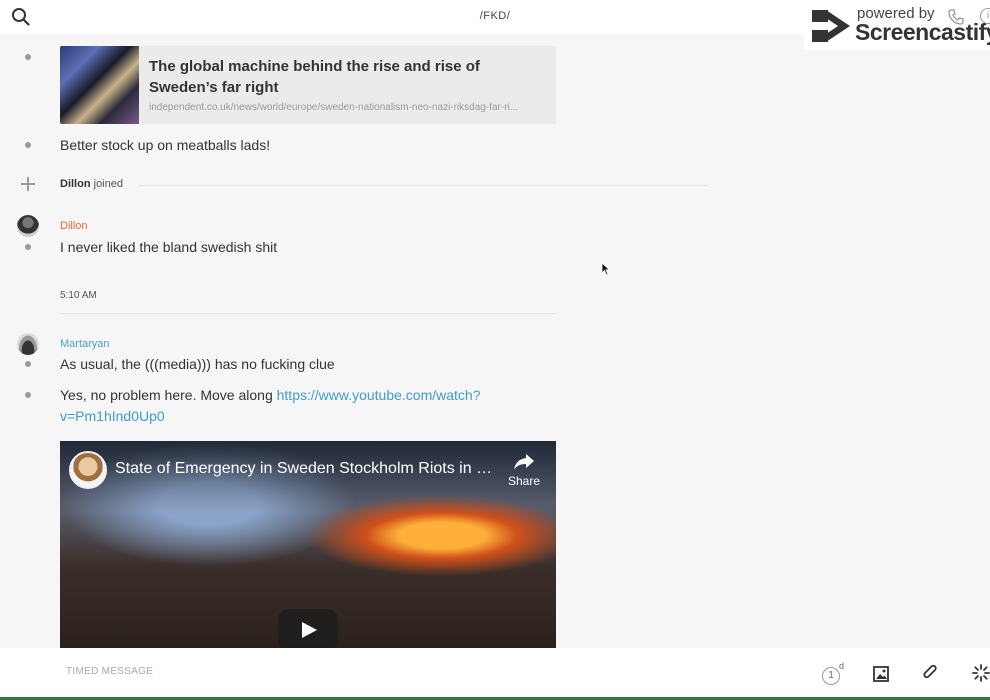  What do you see at coordinates (930, 675) in the screenshot?
I see `paperclip-icon` at bounding box center [930, 675].